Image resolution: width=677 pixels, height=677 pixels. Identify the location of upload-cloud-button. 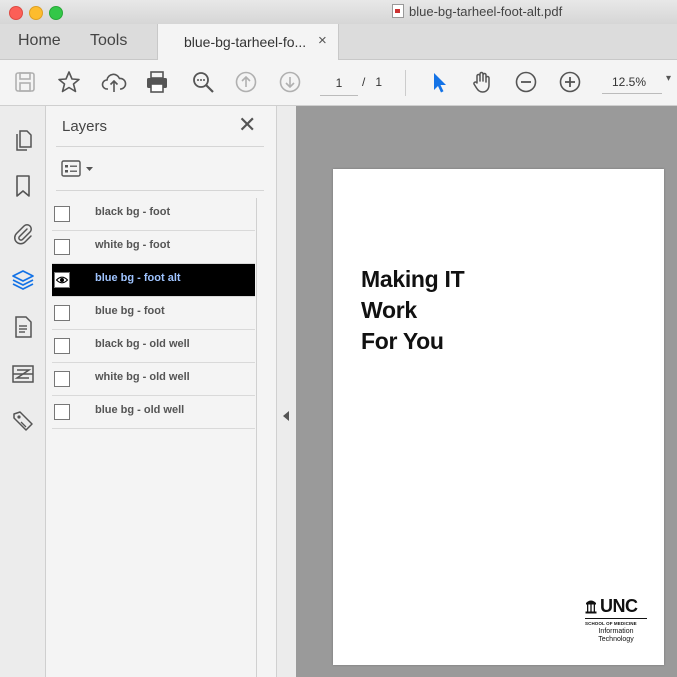
(114, 82).